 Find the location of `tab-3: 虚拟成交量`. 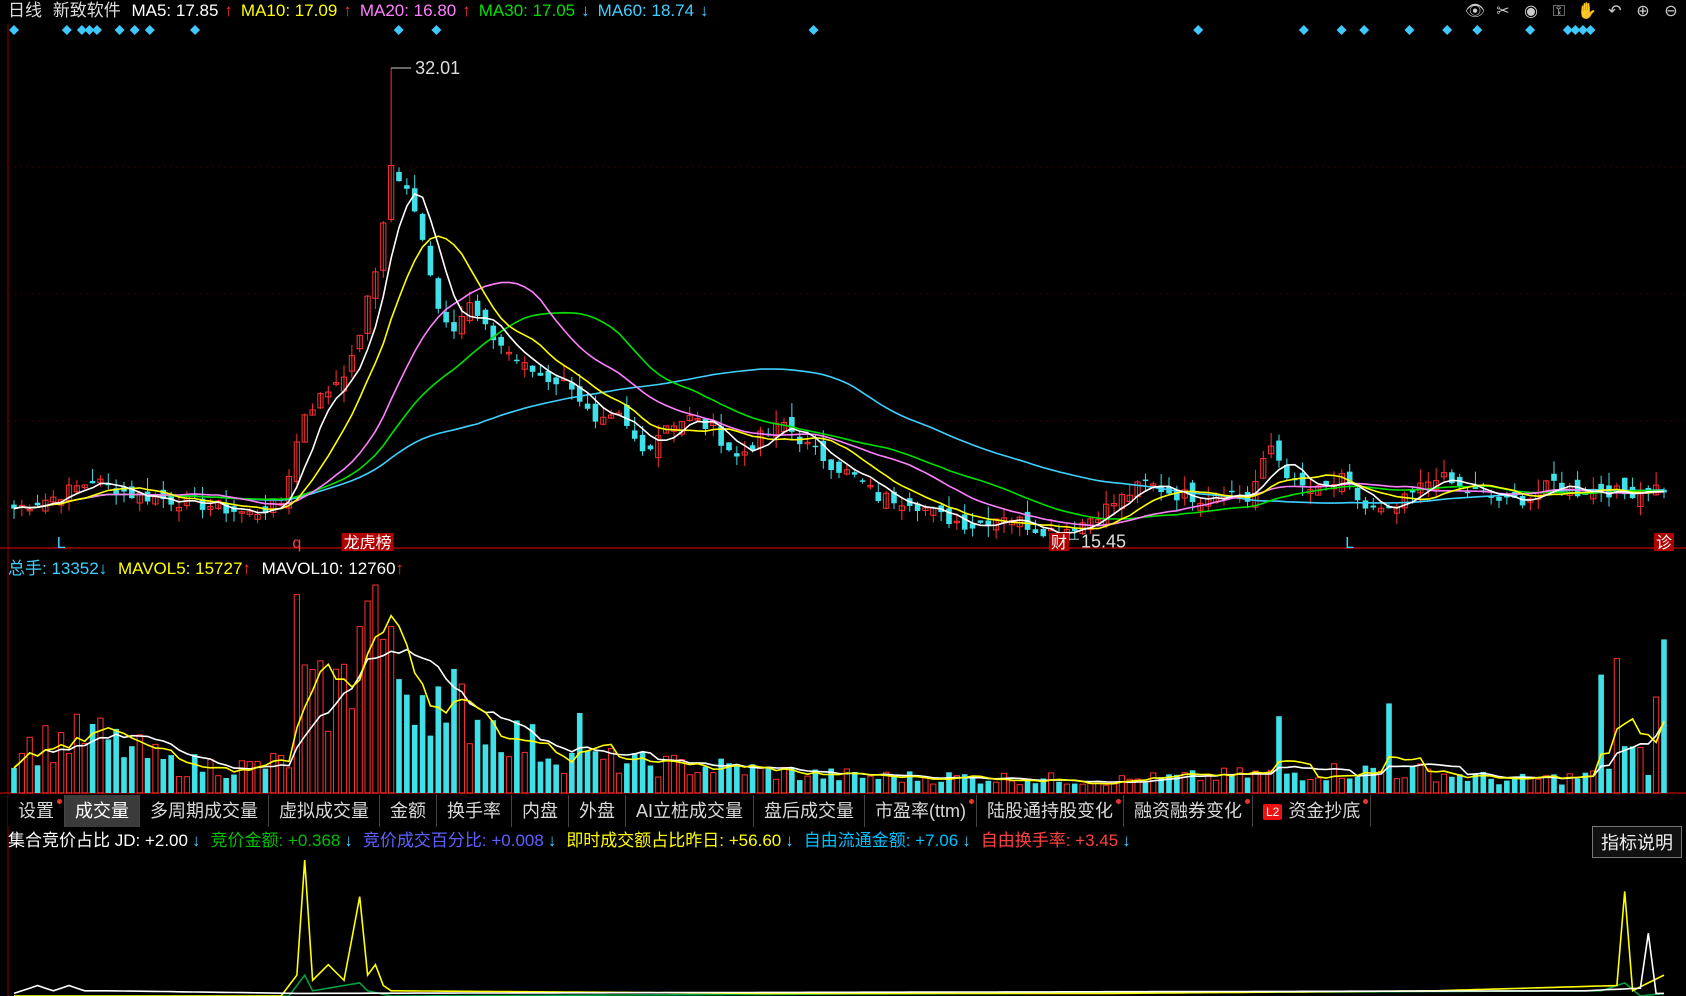

tab-3: 虚拟成交量 is located at coordinates (324, 811).